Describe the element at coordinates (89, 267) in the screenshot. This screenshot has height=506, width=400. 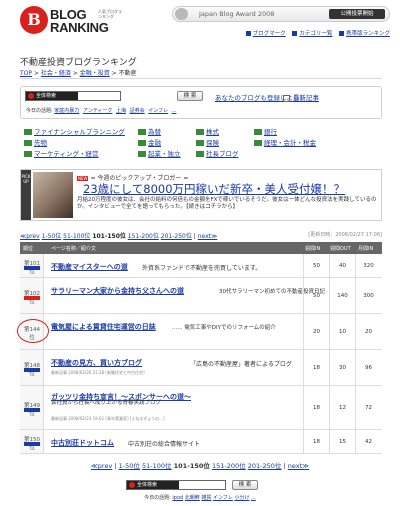
I see `blog-title-link: 不動産マイスターへの道` at that location.